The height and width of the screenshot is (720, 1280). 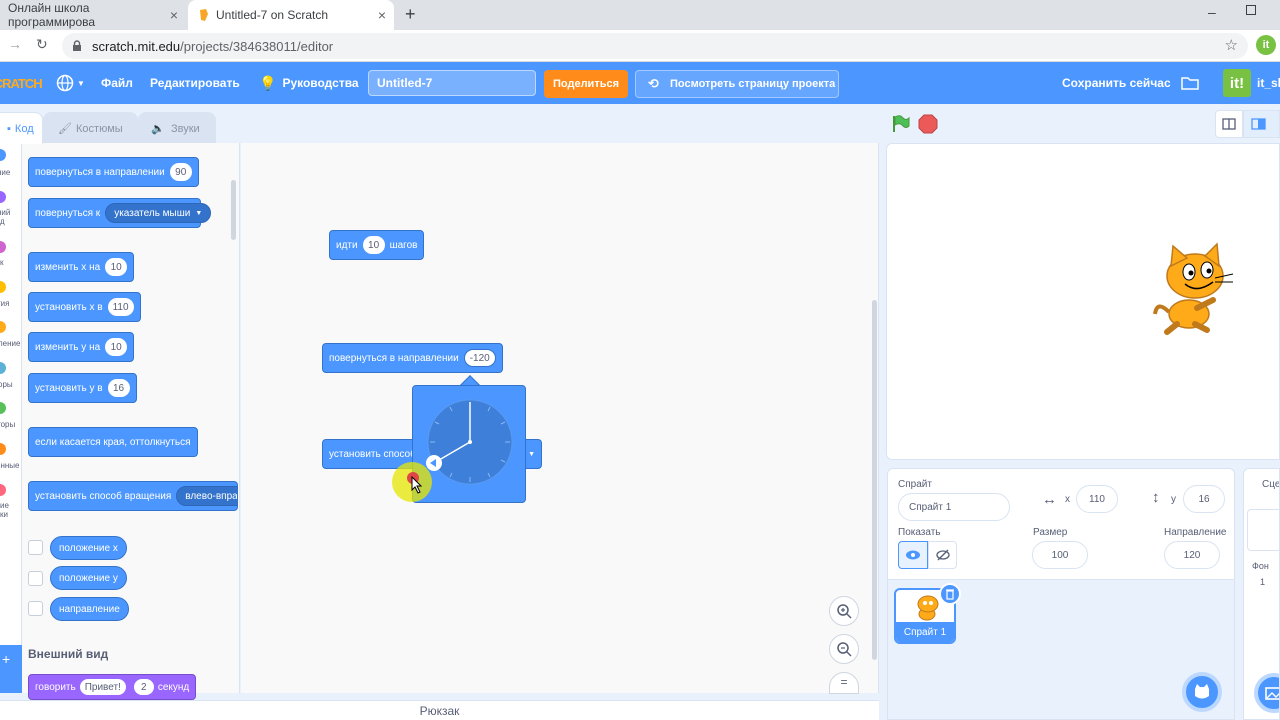 I want to click on workspace-scrollbar, so click(x=874, y=480).